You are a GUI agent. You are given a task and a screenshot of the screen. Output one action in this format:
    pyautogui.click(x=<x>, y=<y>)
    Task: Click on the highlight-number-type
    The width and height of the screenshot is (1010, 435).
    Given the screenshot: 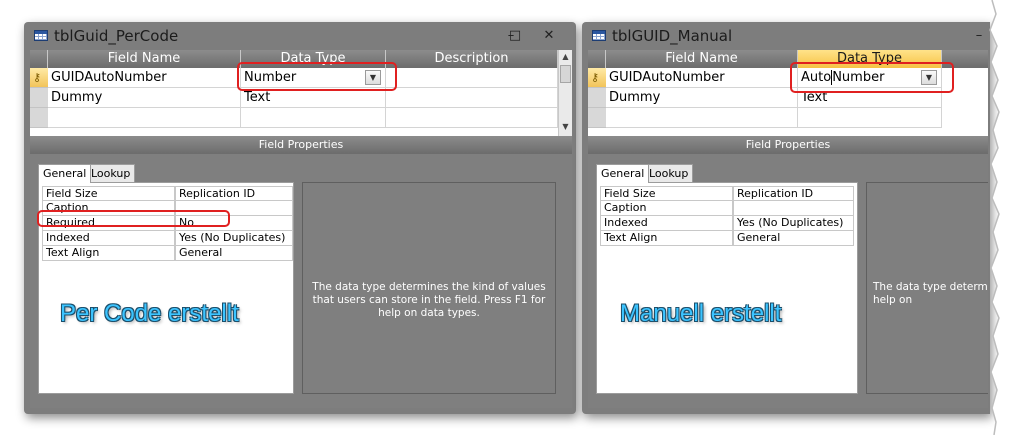 What is the action you would take?
    pyautogui.click(x=317, y=76)
    